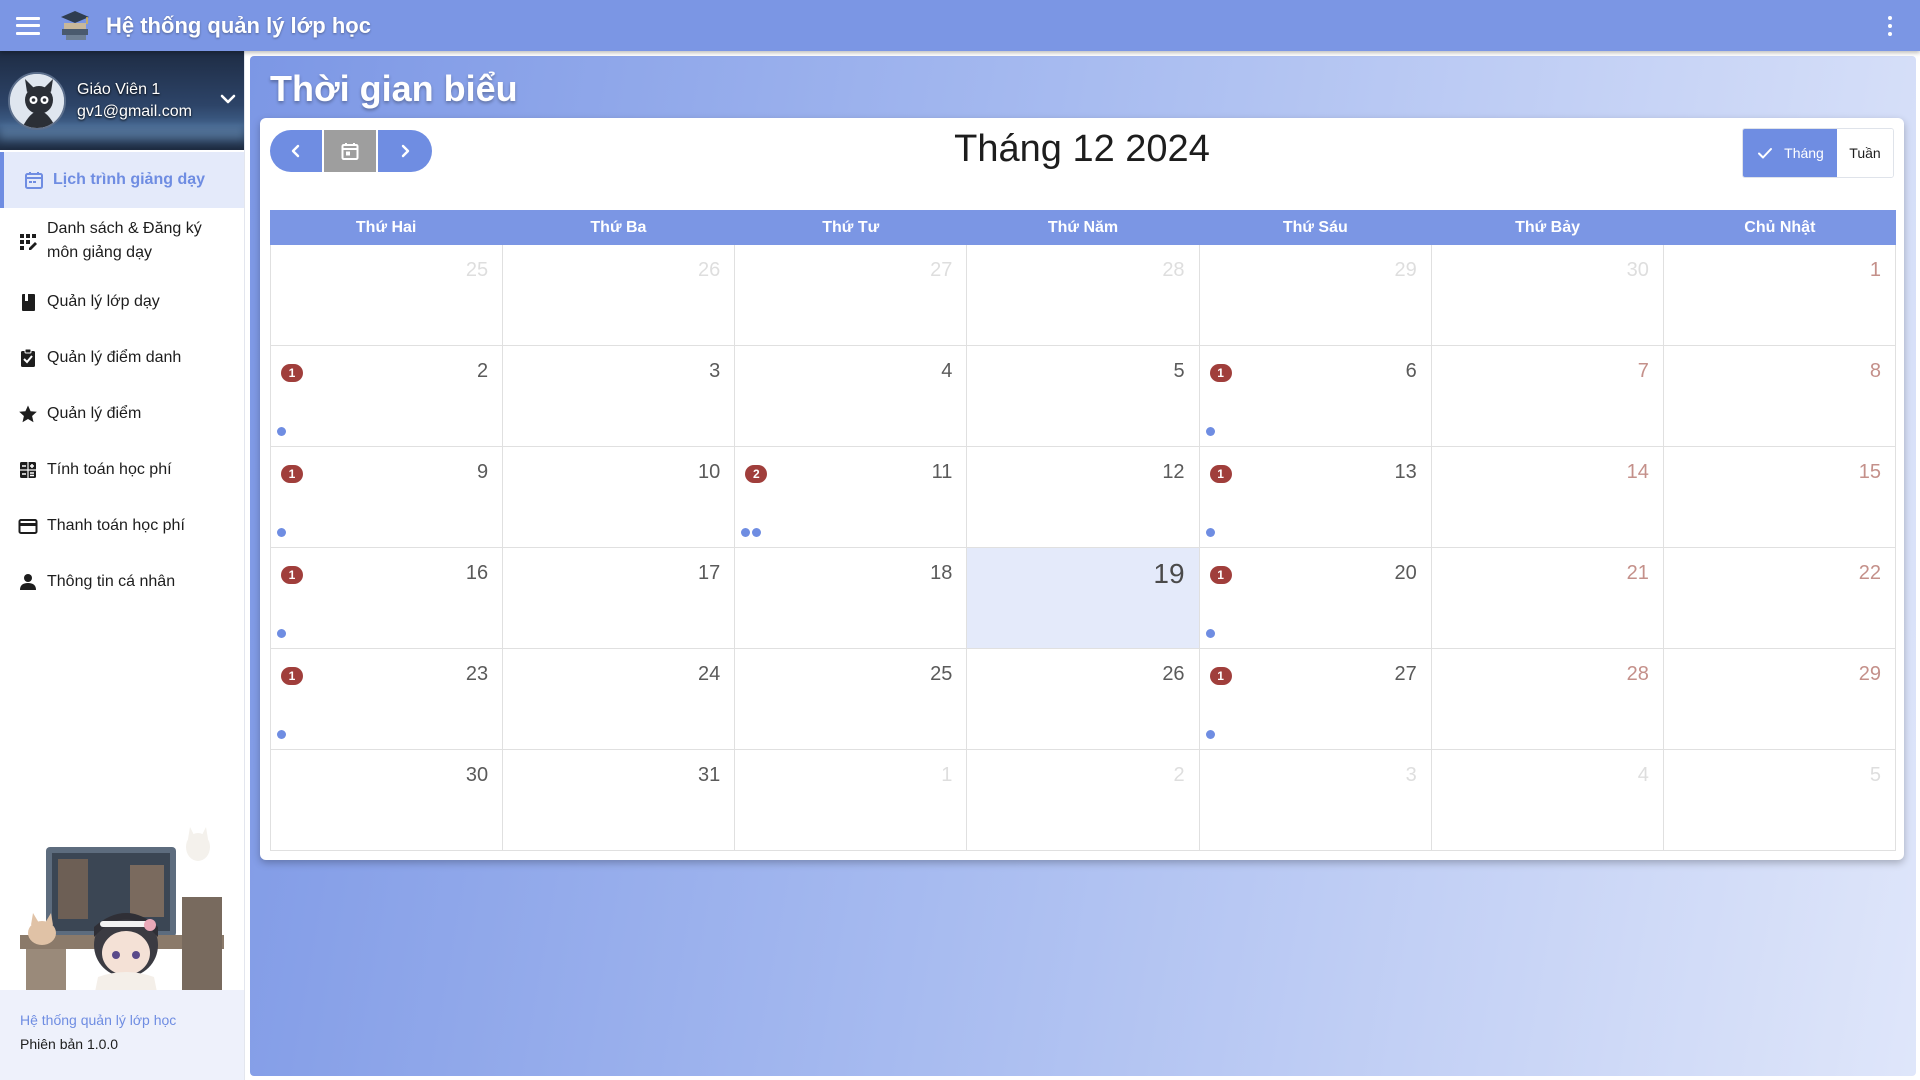 The image size is (1920, 1080). I want to click on day-cell: 27, so click(851, 295).